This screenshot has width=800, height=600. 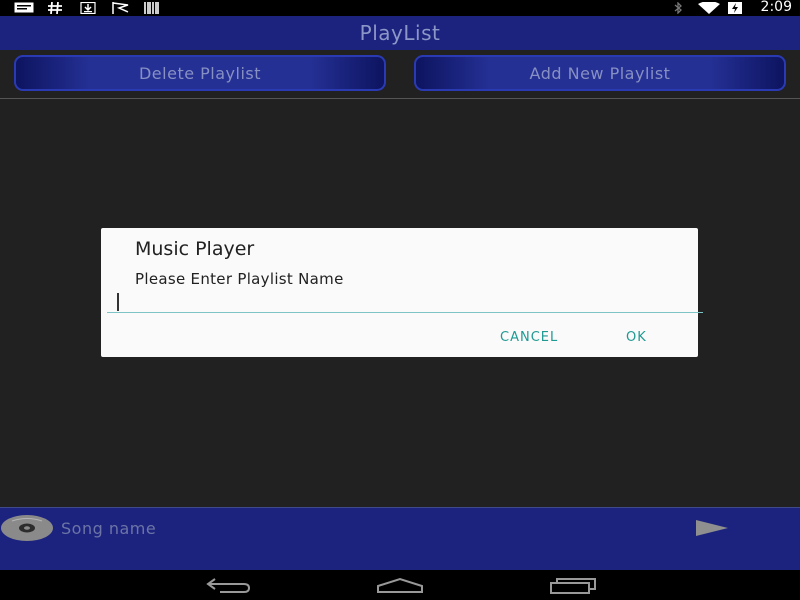 What do you see at coordinates (55, 8) in the screenshot?
I see `hash-icon` at bounding box center [55, 8].